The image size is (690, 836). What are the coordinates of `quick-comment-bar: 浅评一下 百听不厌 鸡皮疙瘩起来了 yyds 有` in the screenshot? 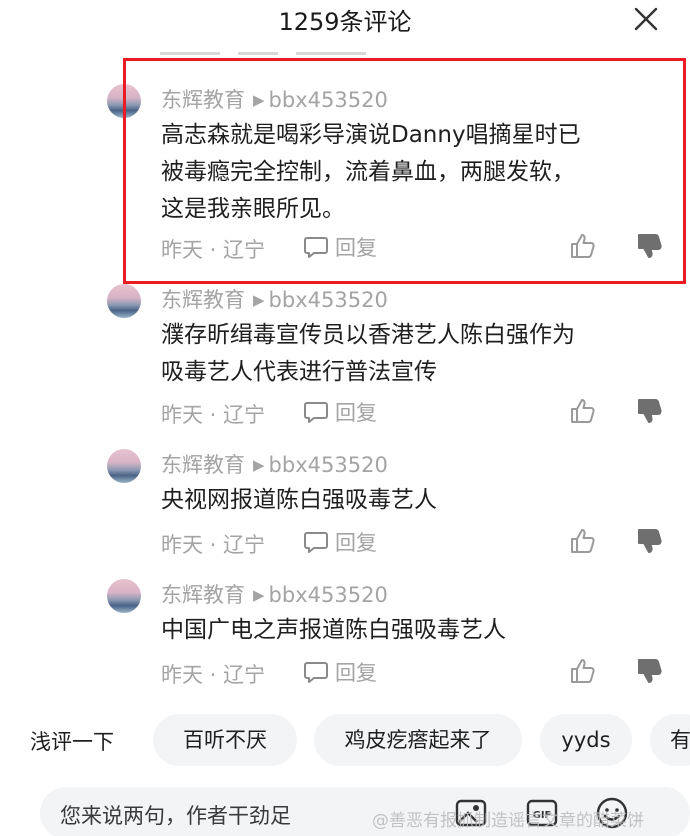 It's located at (345, 740).